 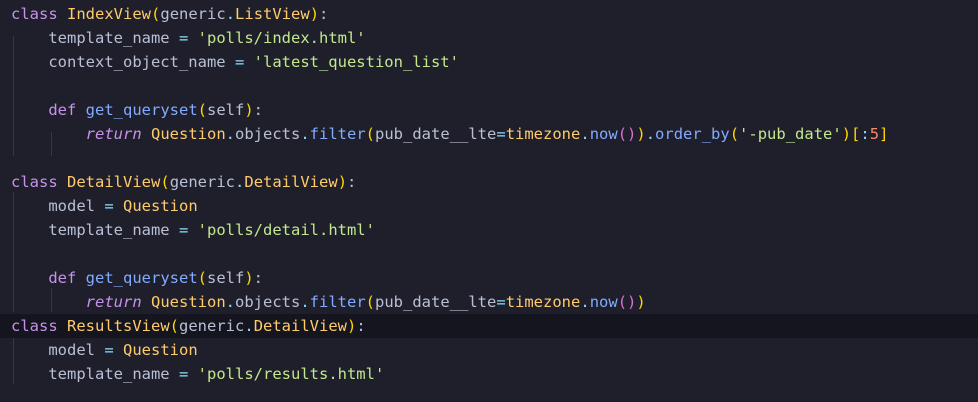 I want to click on code-token: DetailView, so click(x=291, y=182).